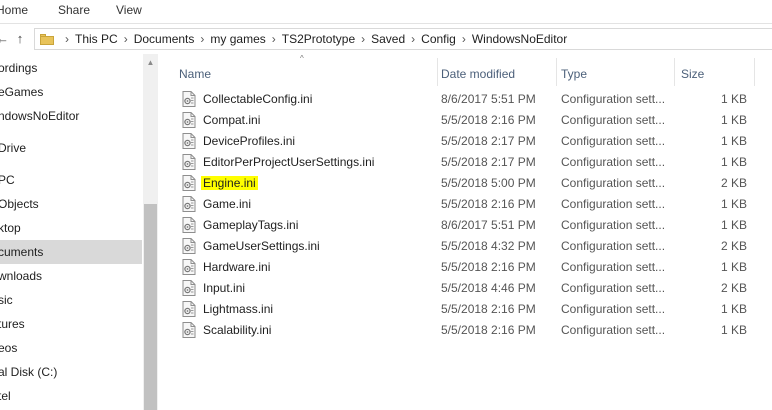 This screenshot has width=772, height=410. What do you see at coordinates (71, 180) in the screenshot?
I see `sidebar-item-this-pc: PC` at bounding box center [71, 180].